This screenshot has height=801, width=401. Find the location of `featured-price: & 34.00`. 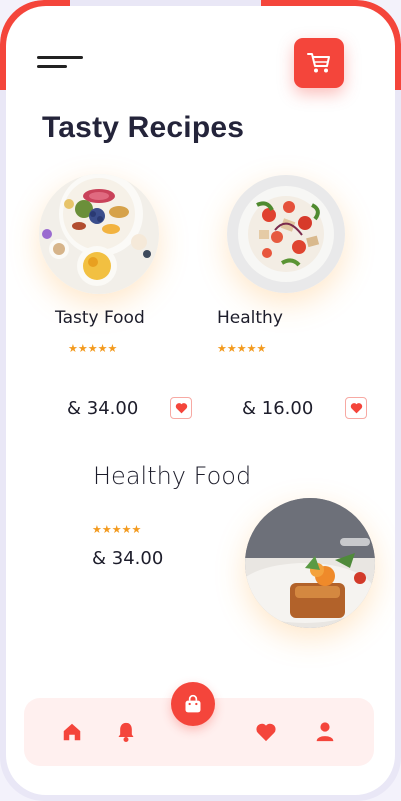

featured-price: & 34.00 is located at coordinates (128, 558).